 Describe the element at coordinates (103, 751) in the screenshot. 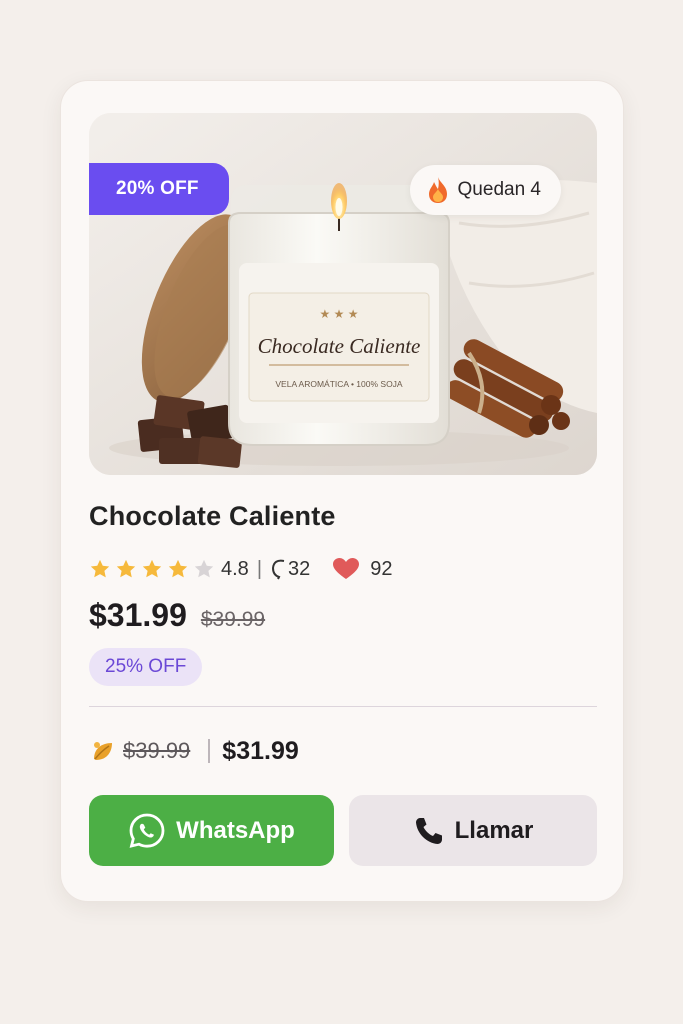

I see `leaf-icon` at that location.